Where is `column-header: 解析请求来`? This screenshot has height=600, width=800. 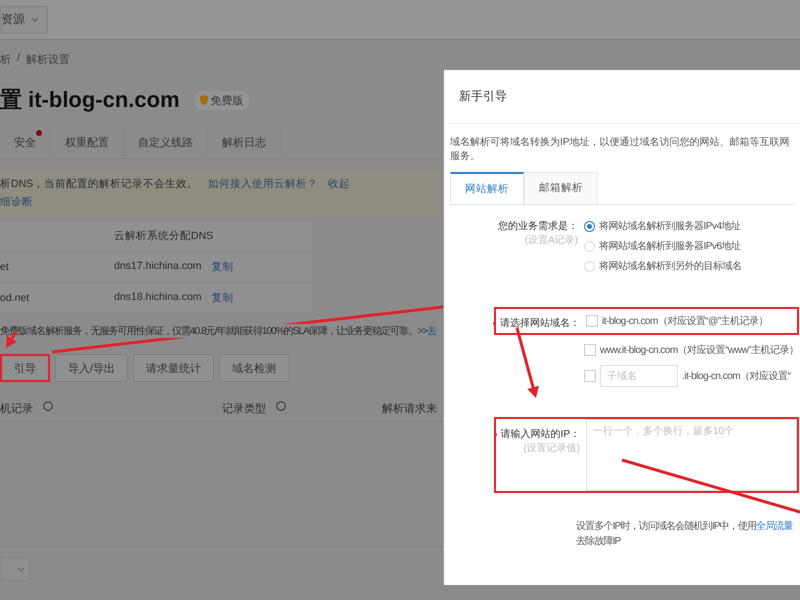
column-header: 解析请求来 is located at coordinates (409, 408).